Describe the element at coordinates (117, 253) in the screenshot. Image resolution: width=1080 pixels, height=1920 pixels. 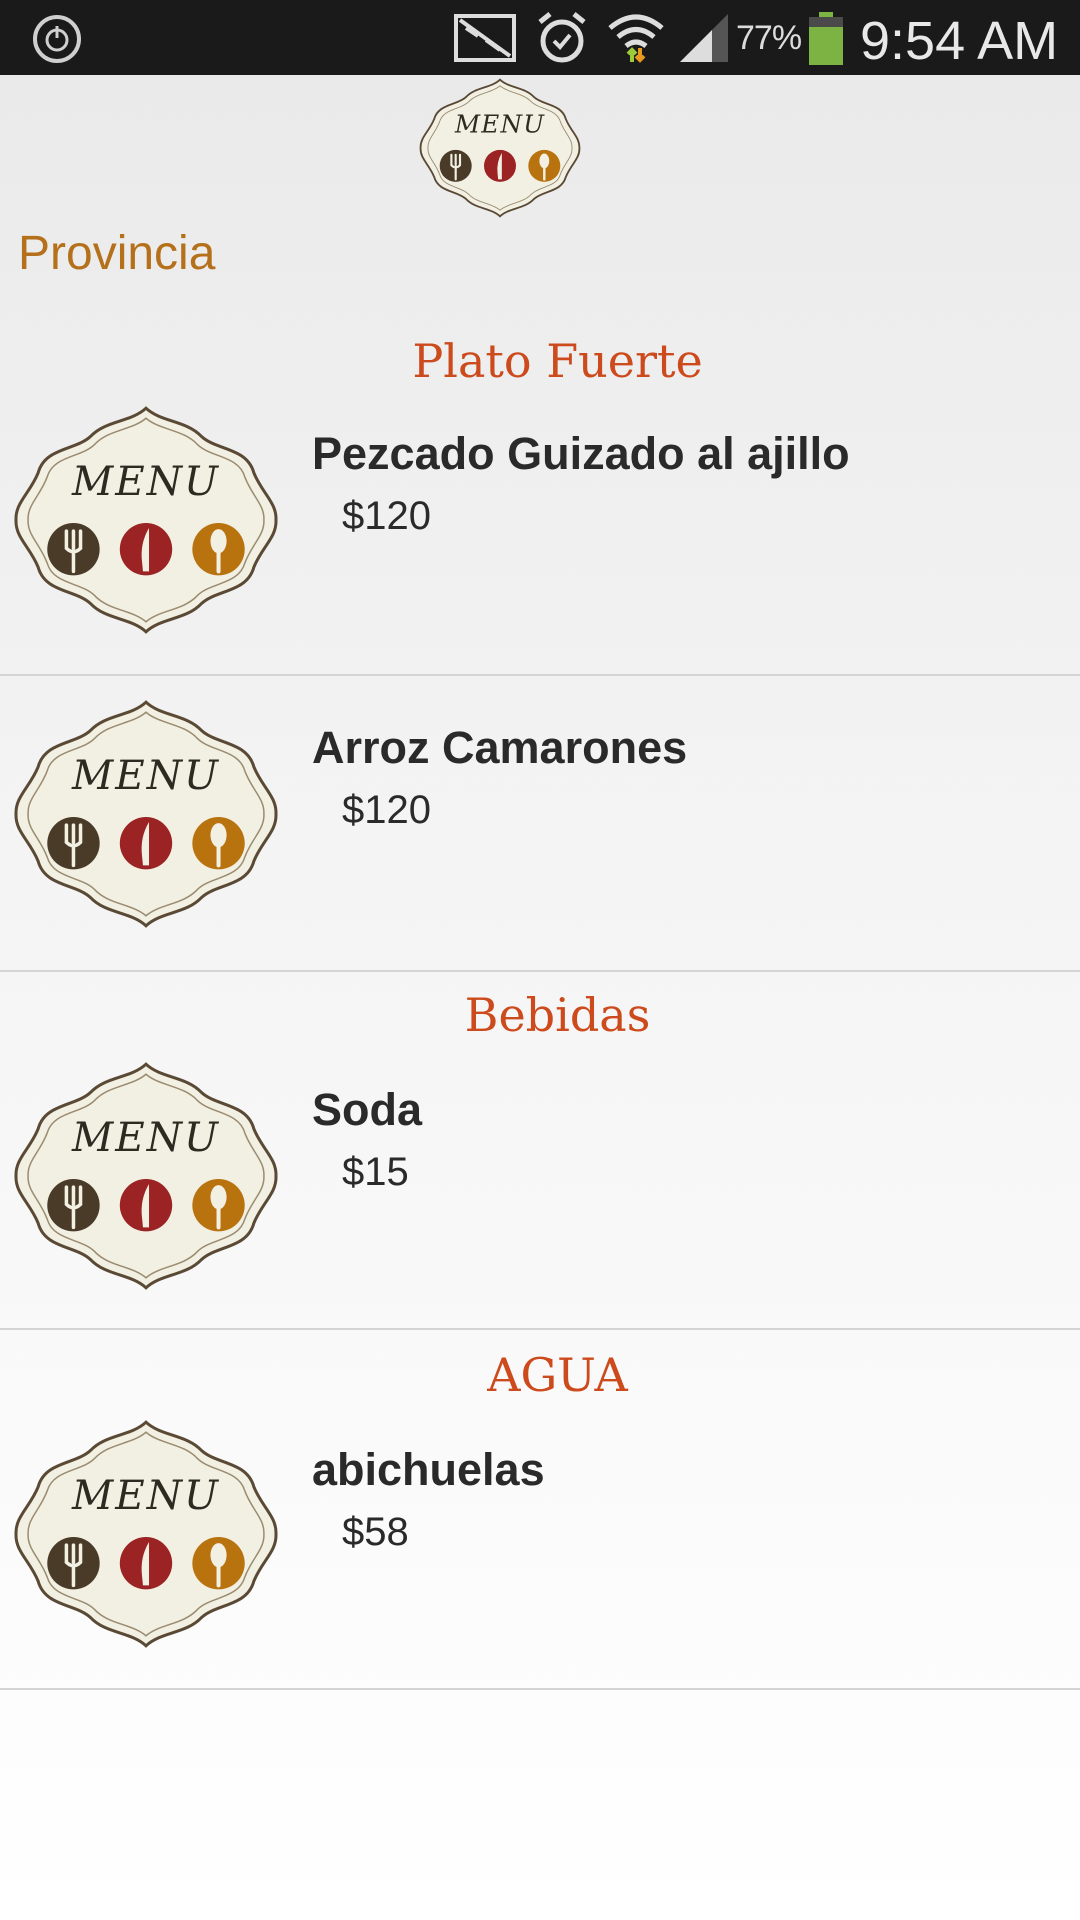
I see `store-name: Provincia` at that location.